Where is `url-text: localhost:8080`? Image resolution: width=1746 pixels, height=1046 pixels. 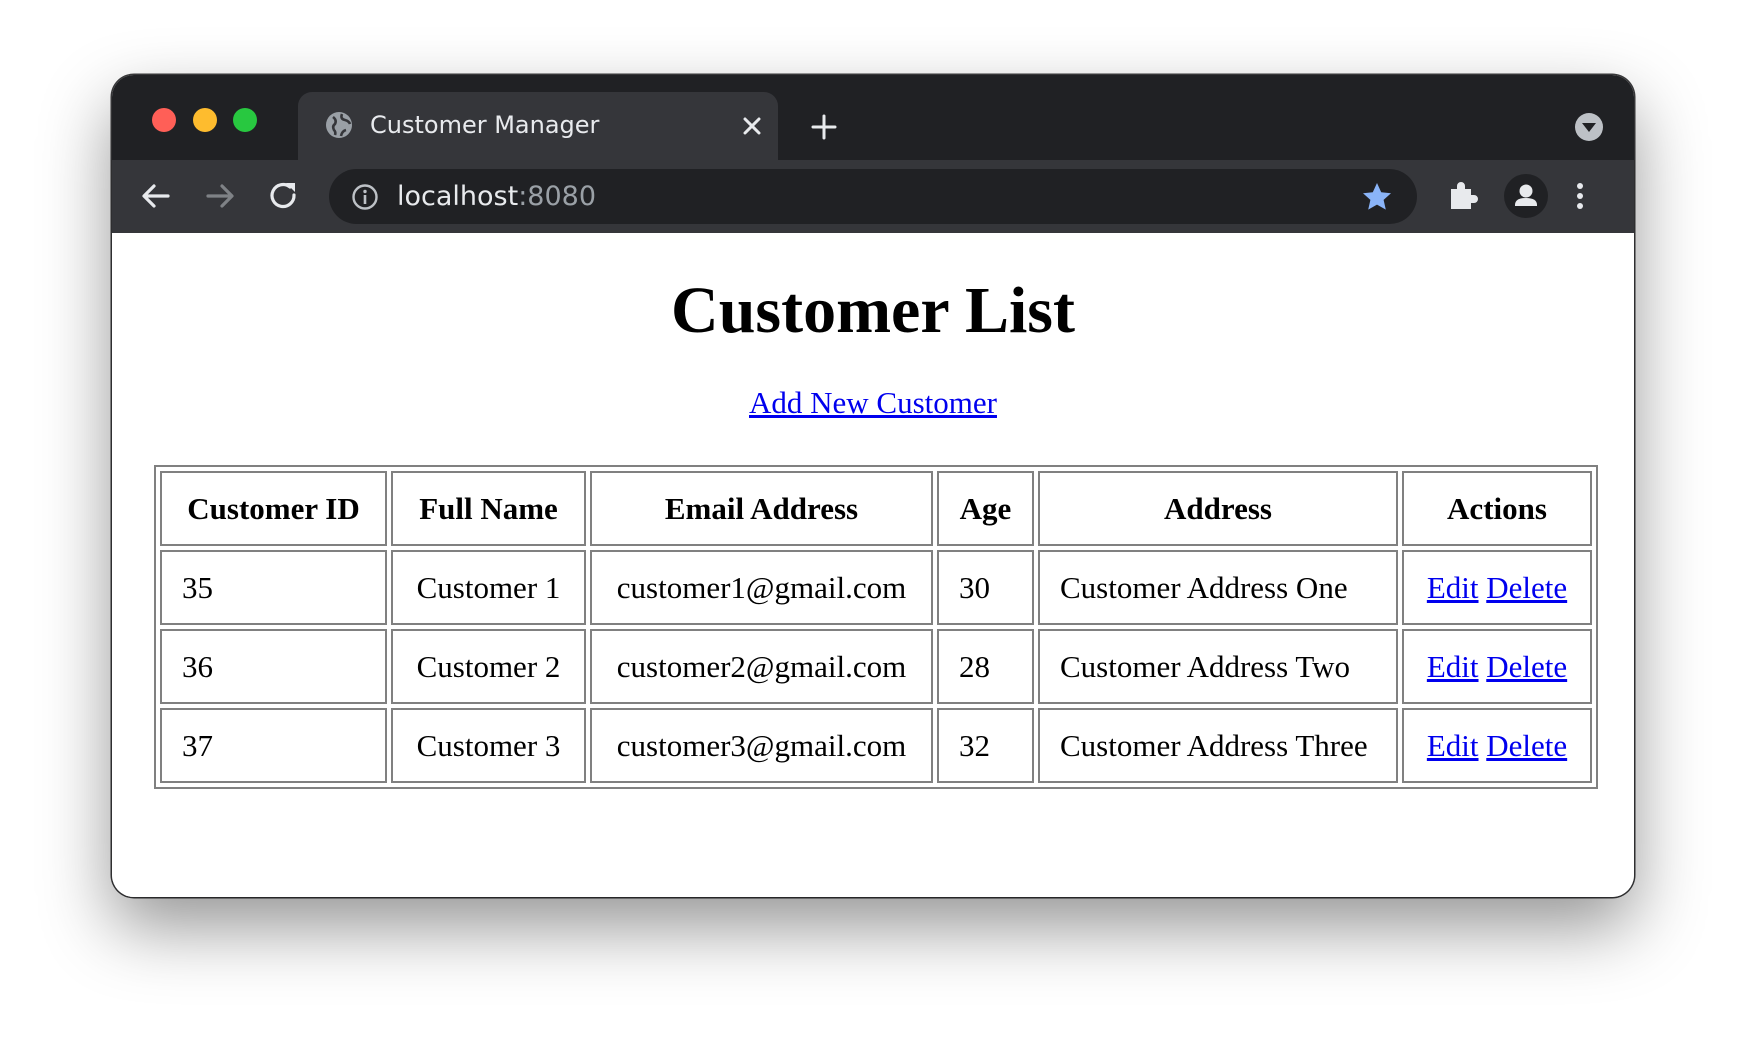
url-text: localhost:8080 is located at coordinates (496, 197).